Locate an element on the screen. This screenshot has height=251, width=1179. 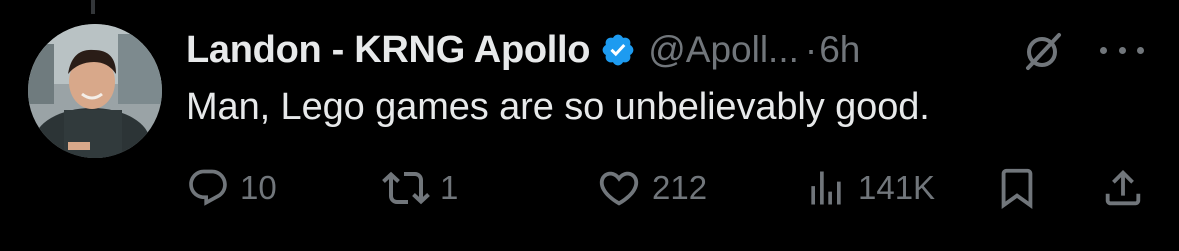
grok-icon is located at coordinates (1043, 51).